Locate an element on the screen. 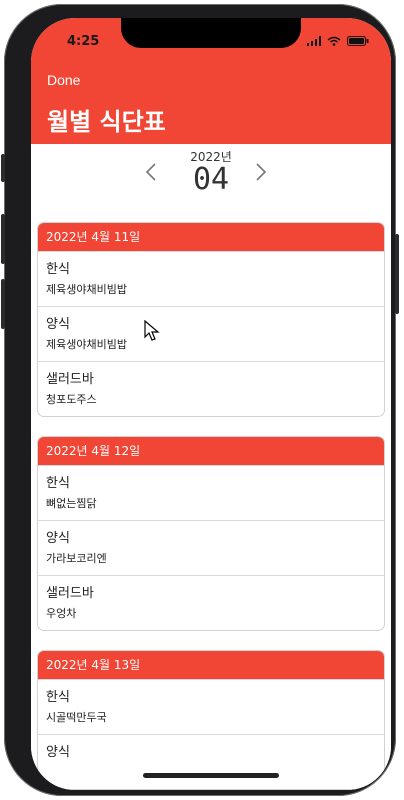  meal-row: 한식 제육생야채비빔밥 is located at coordinates (211, 278).